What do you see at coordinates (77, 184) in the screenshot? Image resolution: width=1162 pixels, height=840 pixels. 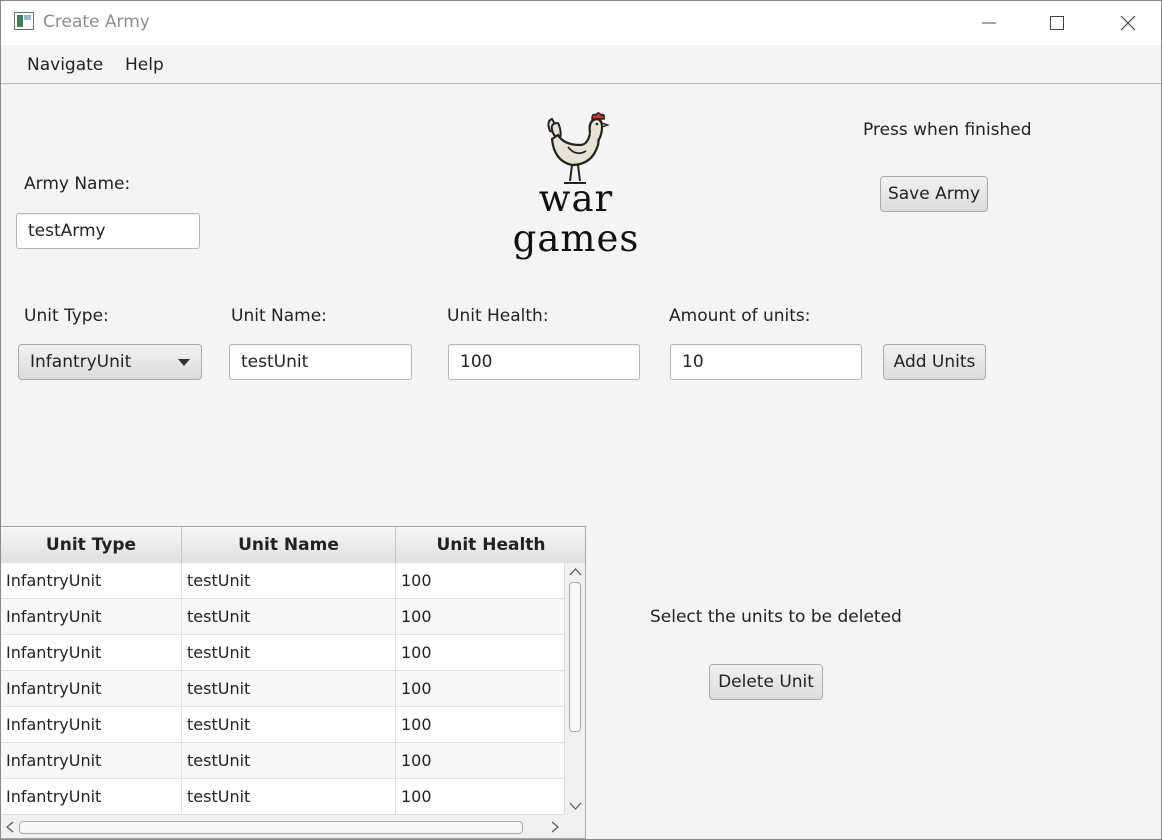 I see `army-name-label: Army Name:` at bounding box center [77, 184].